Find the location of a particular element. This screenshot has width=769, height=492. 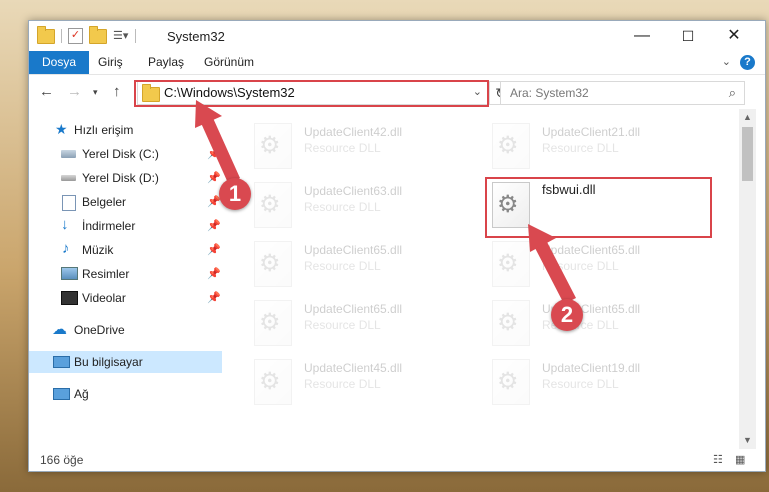

sidebar-item-label: Belgeler is located at coordinates (104, 202).